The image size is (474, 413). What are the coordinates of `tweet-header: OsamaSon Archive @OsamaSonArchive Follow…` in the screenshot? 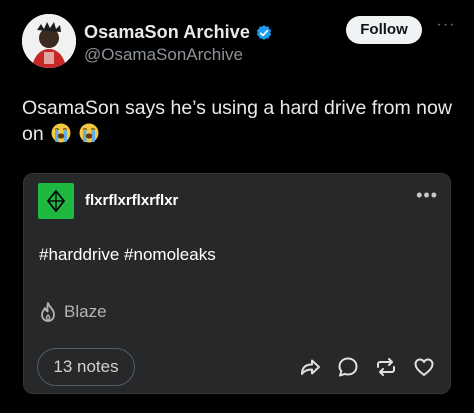 It's located at (241, 42).